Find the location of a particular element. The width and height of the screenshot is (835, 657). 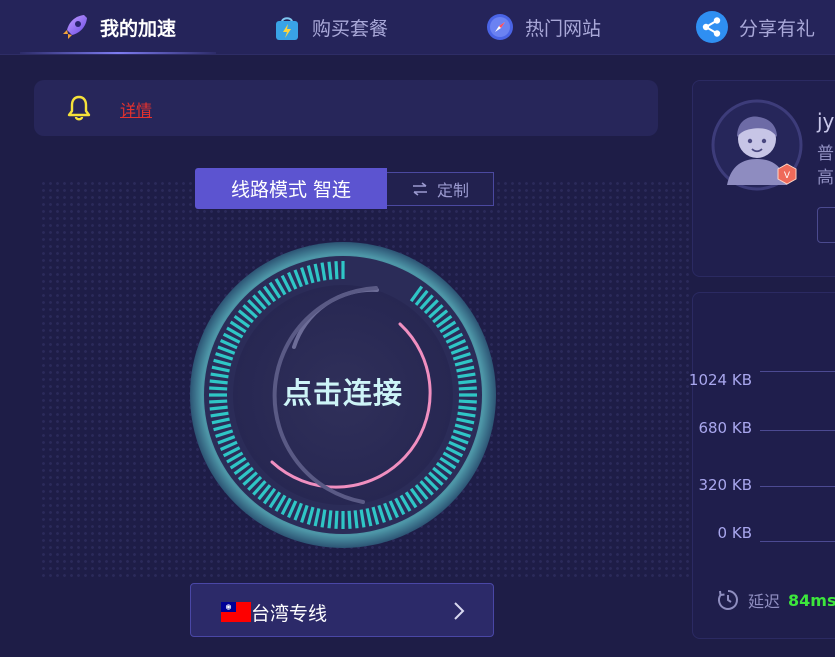

traffic-card is located at coordinates (763, 465).